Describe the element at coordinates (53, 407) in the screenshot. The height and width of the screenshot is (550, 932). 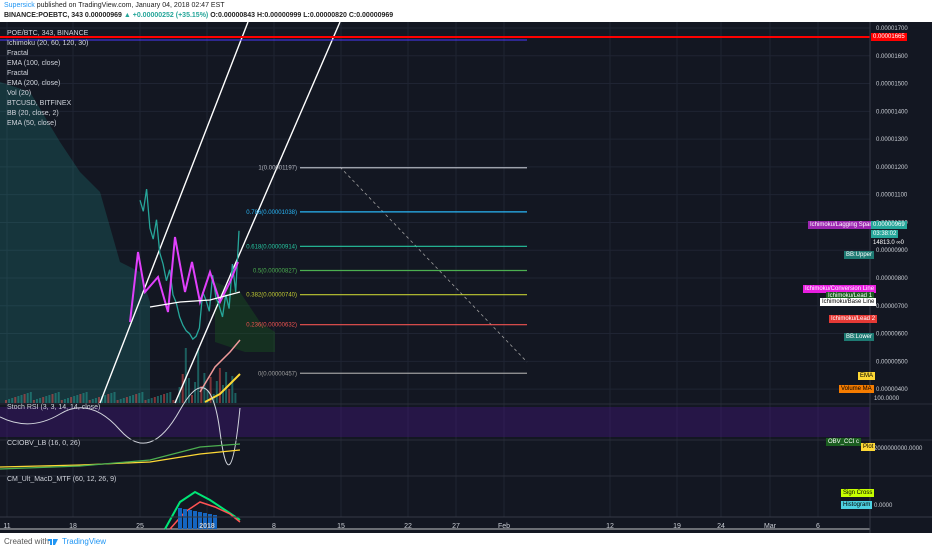
I see `stoch-rsi-title: Stoch RSI (3, 3, 14, 14, close)` at that location.